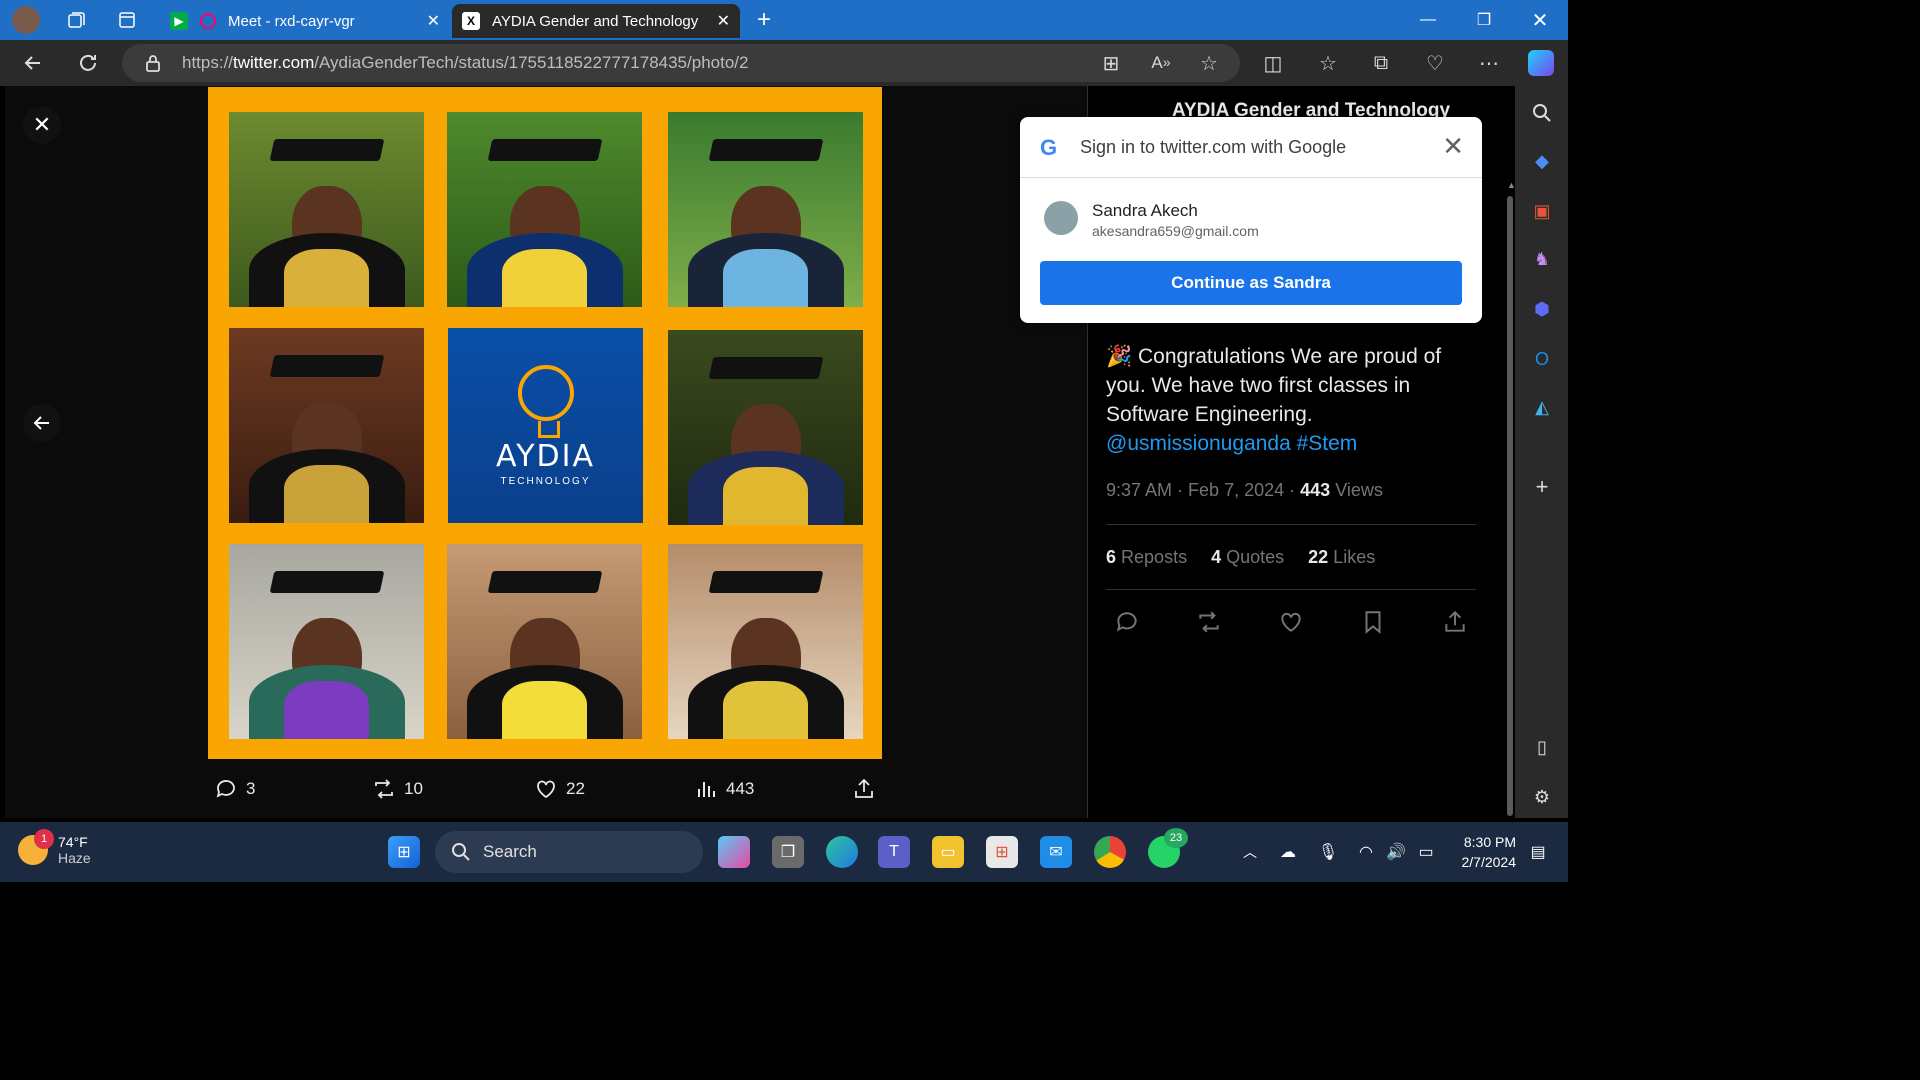  I want to click on start-windows-icon: ⊞, so click(404, 852).